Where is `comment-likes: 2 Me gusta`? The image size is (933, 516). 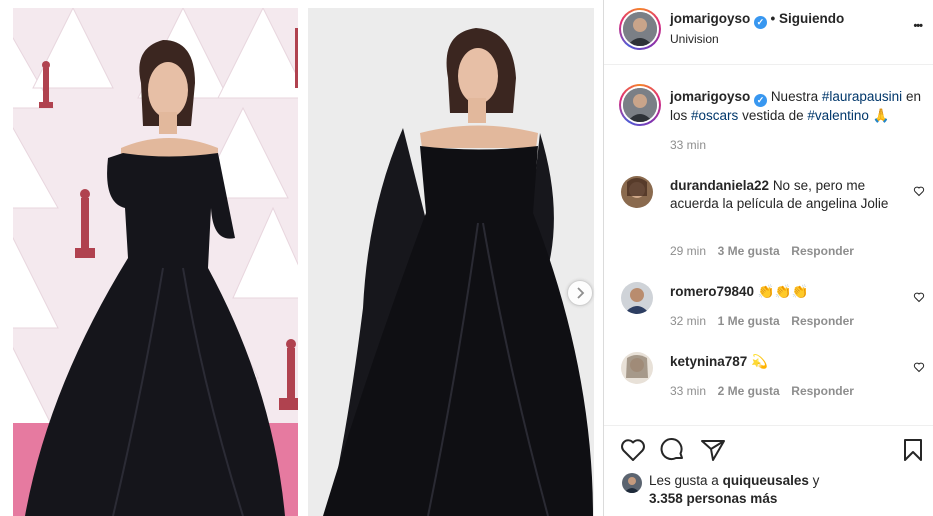
comment-likes: 2 Me gusta is located at coordinates (749, 391).